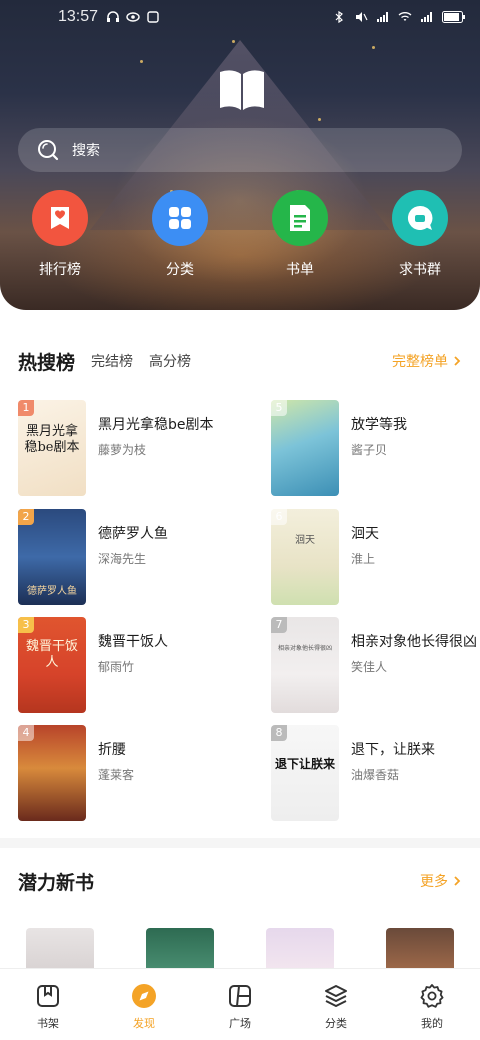  What do you see at coordinates (52, 591) in the screenshot?
I see `cover-title: 德萨罗人鱼` at bounding box center [52, 591].